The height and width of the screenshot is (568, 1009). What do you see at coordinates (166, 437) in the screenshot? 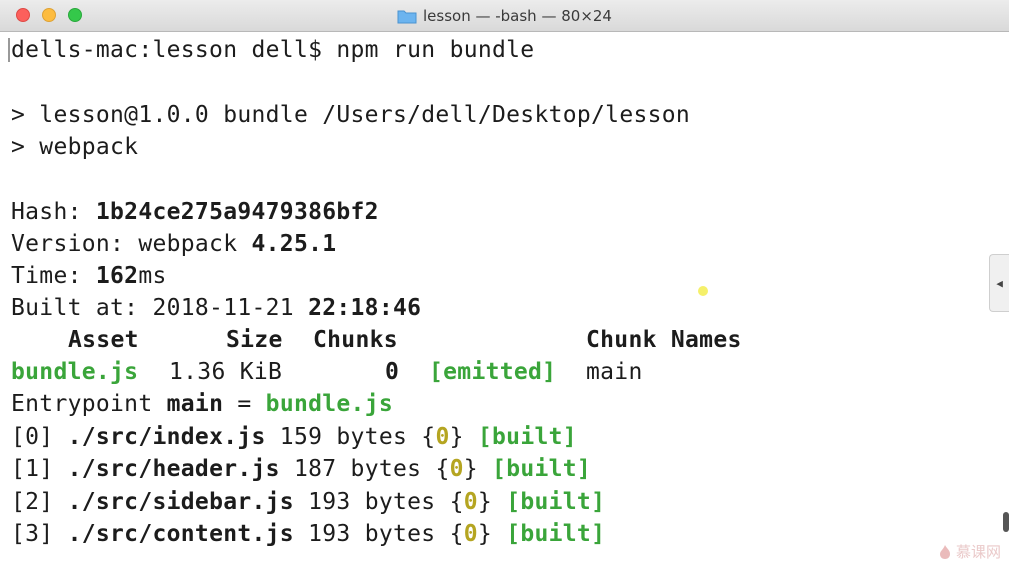
I see `module-path: ./src/index.js` at bounding box center [166, 437].